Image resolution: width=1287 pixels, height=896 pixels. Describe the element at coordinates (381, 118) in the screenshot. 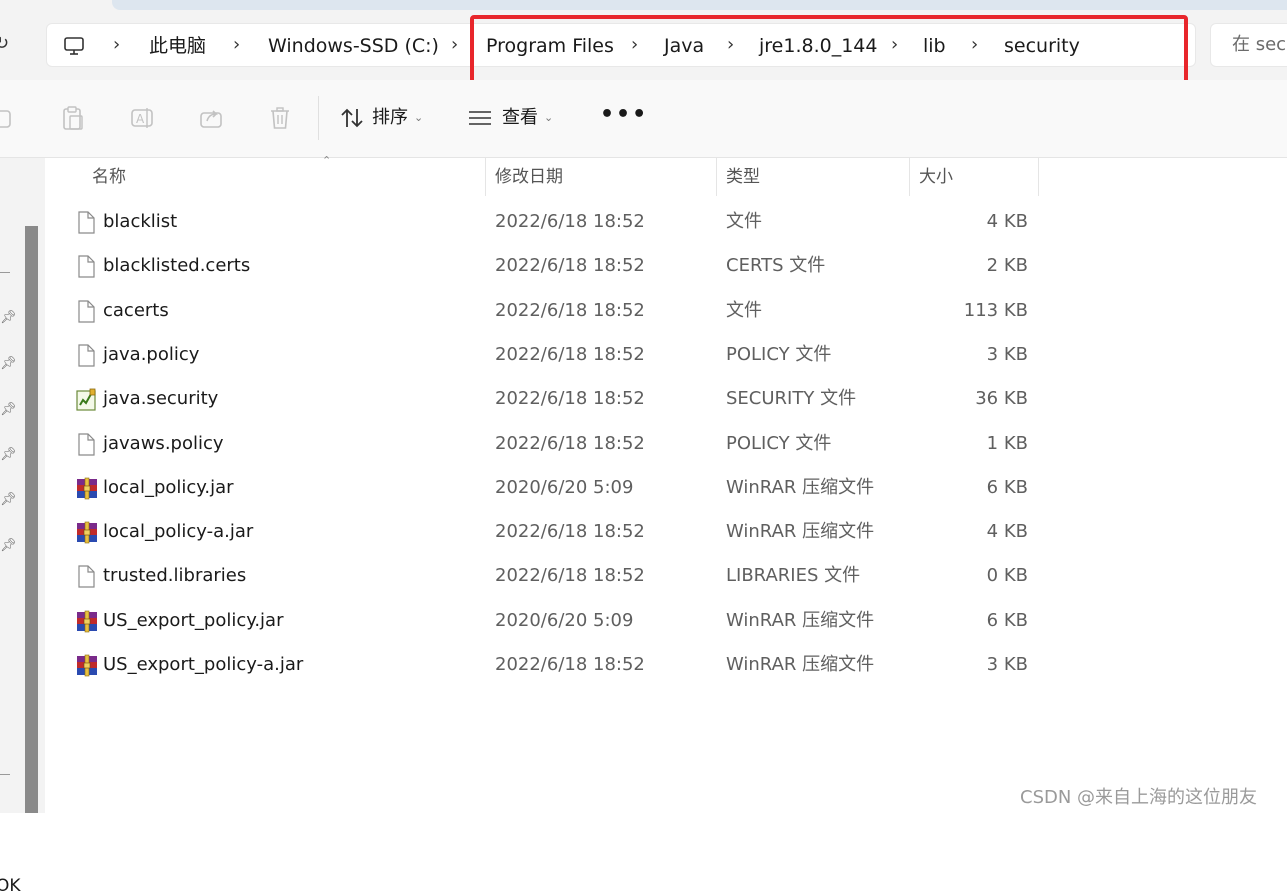

I see `sort-button: 排序 ⌄` at that location.